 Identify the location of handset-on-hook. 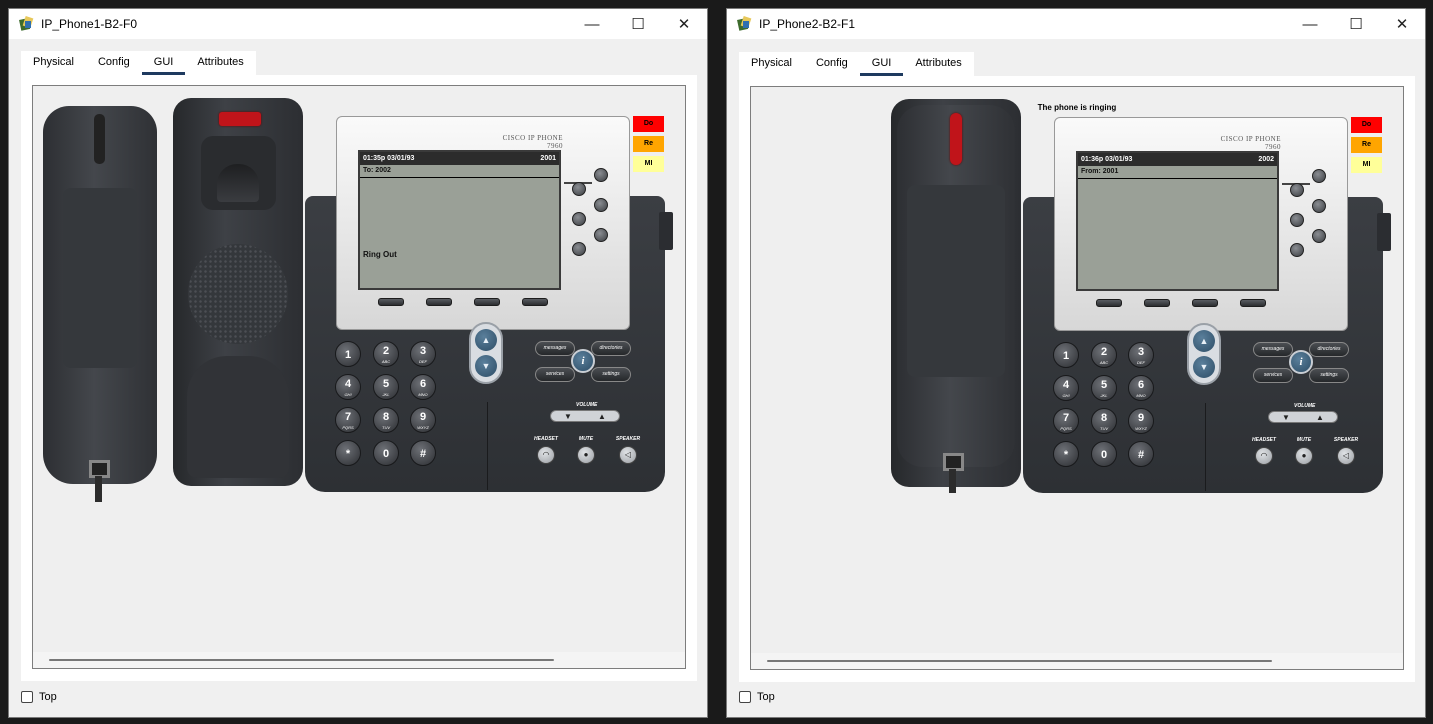
(956, 286).